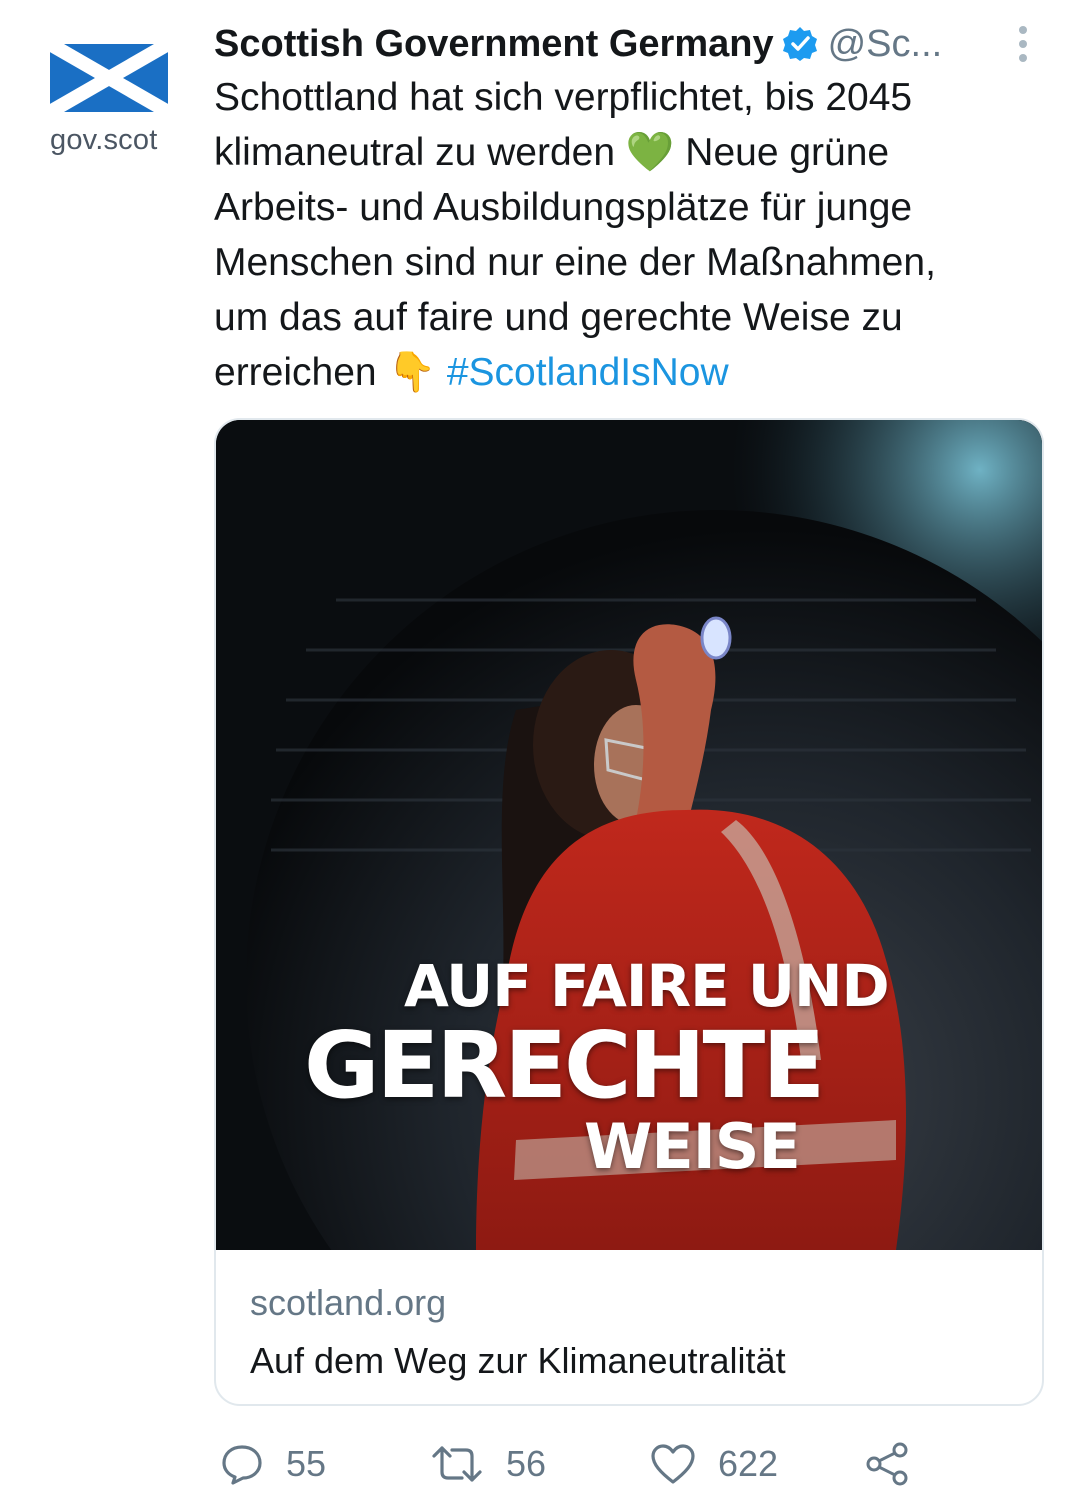 The height and width of the screenshot is (1492, 1080). I want to click on tweet-text-segment: Neue grüne, so click(782, 152).